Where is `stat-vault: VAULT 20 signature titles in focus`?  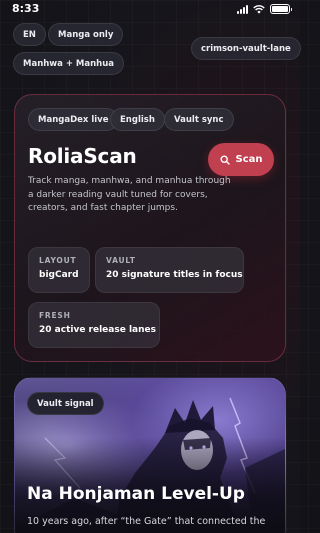 stat-vault: VAULT 20 signature titles in focus is located at coordinates (169, 270).